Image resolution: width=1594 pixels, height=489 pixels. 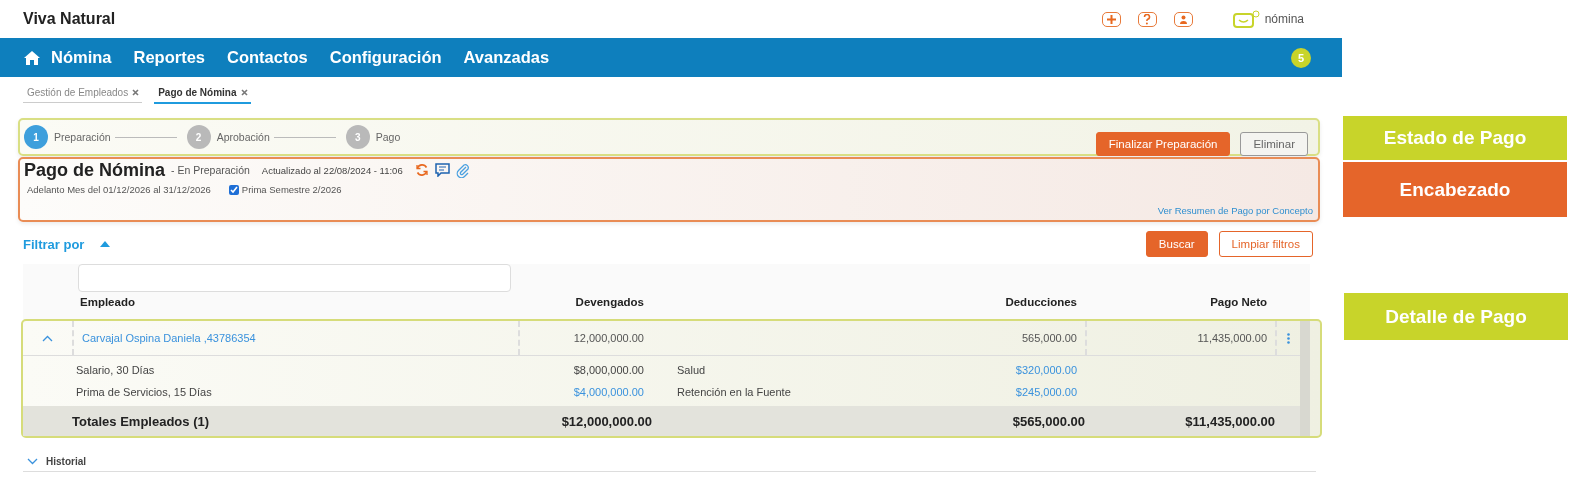 I want to click on scrollbar, so click(x=1305, y=378).